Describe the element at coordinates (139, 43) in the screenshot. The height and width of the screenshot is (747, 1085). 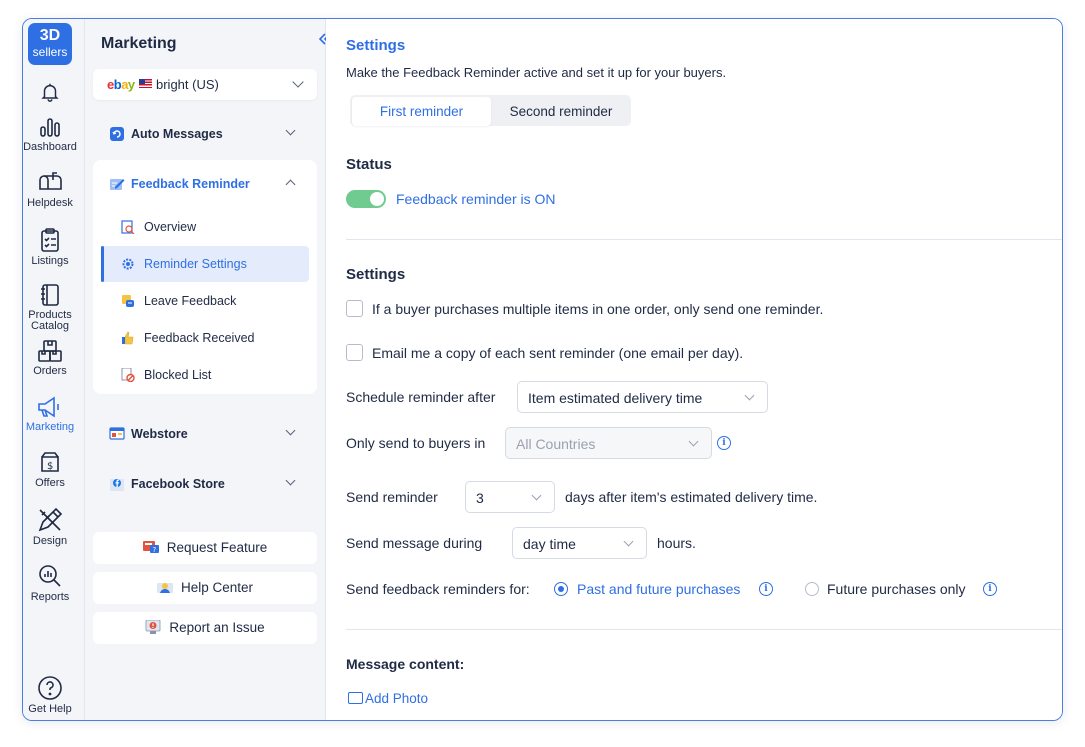
I see `sidebar-title: Marketing` at that location.